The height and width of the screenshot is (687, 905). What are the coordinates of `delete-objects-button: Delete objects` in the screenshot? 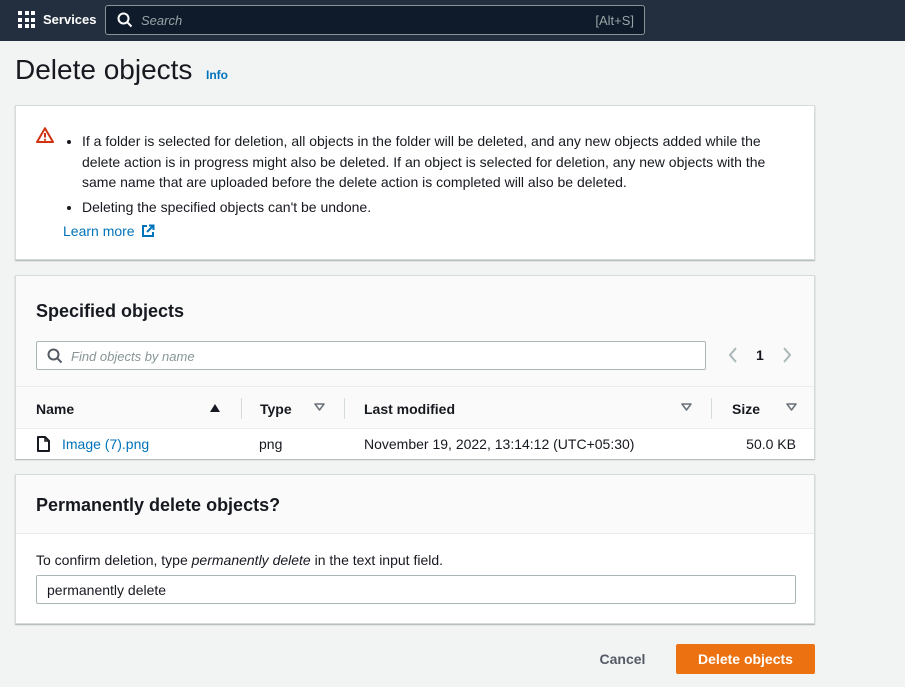 It's located at (745, 659).